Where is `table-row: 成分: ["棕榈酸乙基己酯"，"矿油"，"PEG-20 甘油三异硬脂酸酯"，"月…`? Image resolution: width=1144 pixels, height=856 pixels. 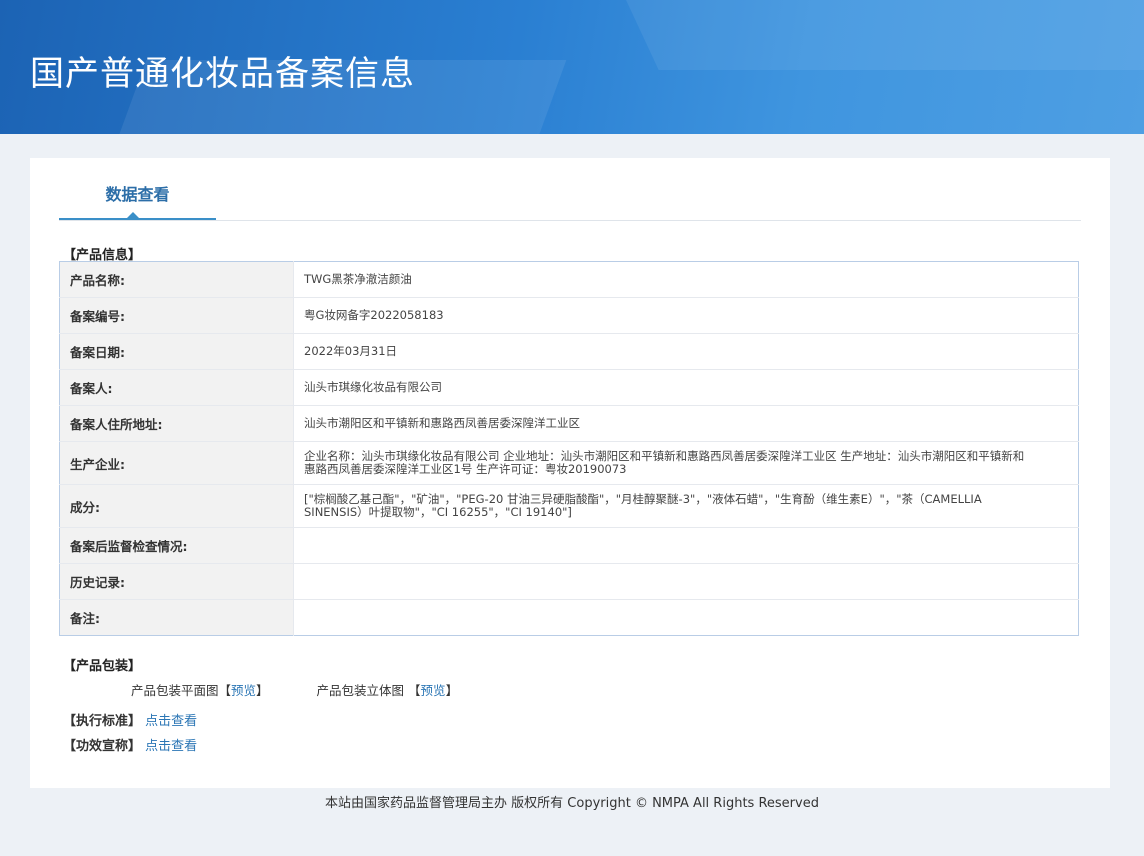
table-row: 成分: ["棕榈酸乙基己酯"，"矿油"，"PEG-20 甘油三异硬脂酸酯"，"月… is located at coordinates (569, 506).